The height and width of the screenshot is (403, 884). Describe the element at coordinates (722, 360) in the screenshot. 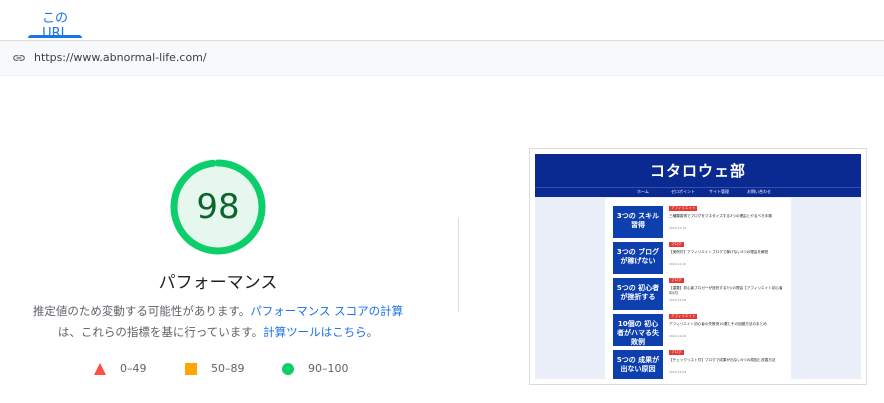

I see `post-title: 【チェックリスト付】ブログで成果が出ない5つの原因と改善方法` at that location.